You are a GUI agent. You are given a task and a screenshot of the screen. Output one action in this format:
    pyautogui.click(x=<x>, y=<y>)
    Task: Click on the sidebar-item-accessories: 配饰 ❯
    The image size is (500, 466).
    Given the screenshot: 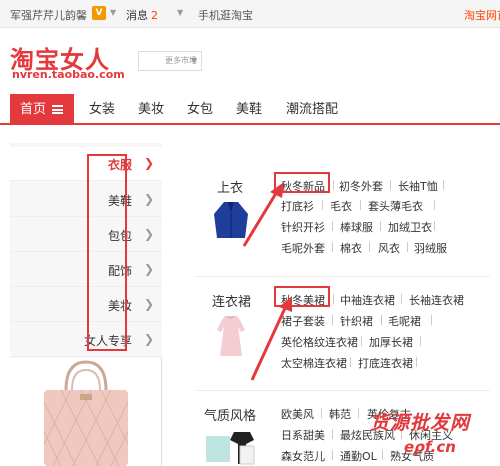 What is the action you would take?
    pyautogui.click(x=86, y=270)
    